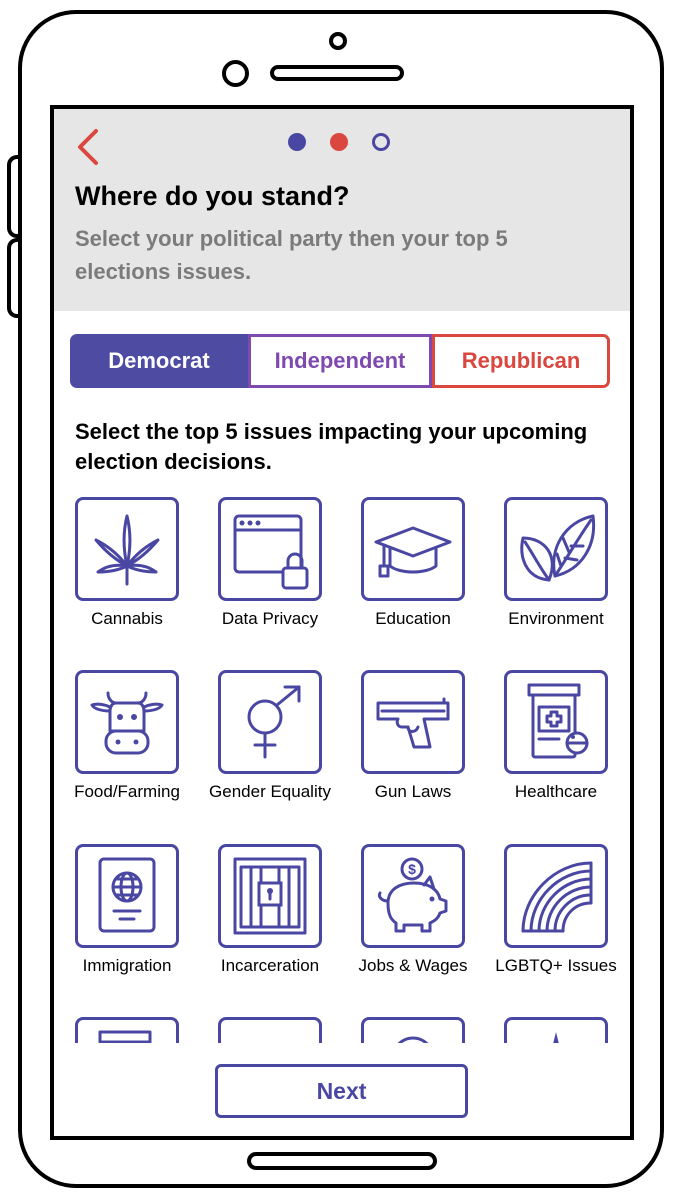 This screenshot has width=675, height=1200. I want to click on issue-food-farming: Food/Farming, so click(125, 750).